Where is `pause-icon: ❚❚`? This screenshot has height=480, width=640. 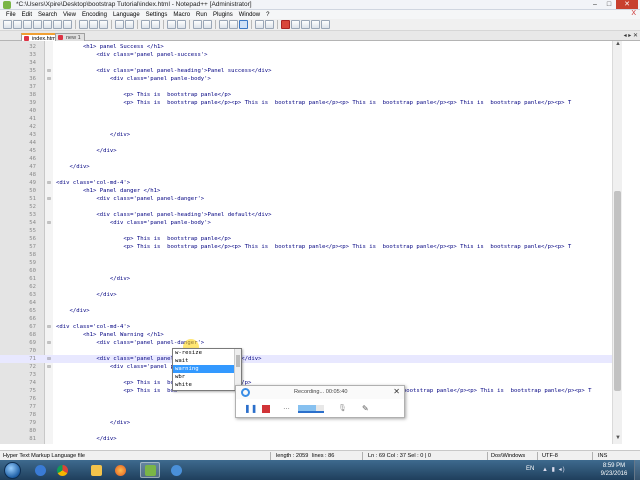 pause-icon: ❚❚ is located at coordinates (250, 409).